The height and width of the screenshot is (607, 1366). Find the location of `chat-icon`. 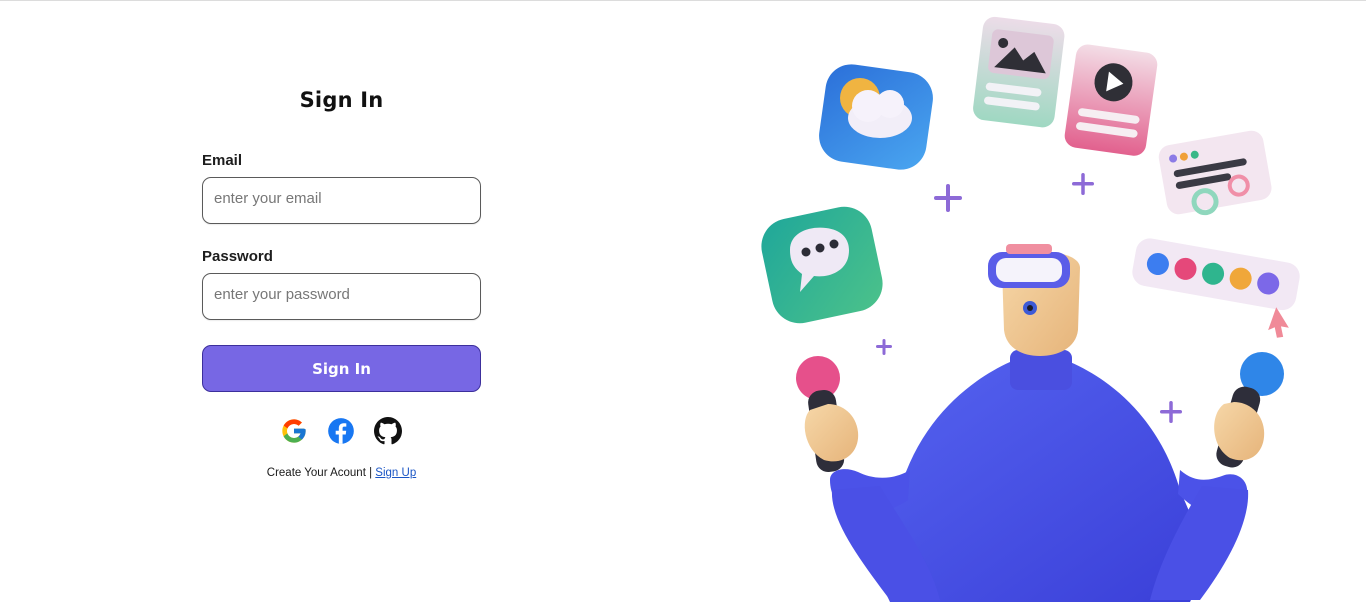

chat-icon is located at coordinates (822, 265).